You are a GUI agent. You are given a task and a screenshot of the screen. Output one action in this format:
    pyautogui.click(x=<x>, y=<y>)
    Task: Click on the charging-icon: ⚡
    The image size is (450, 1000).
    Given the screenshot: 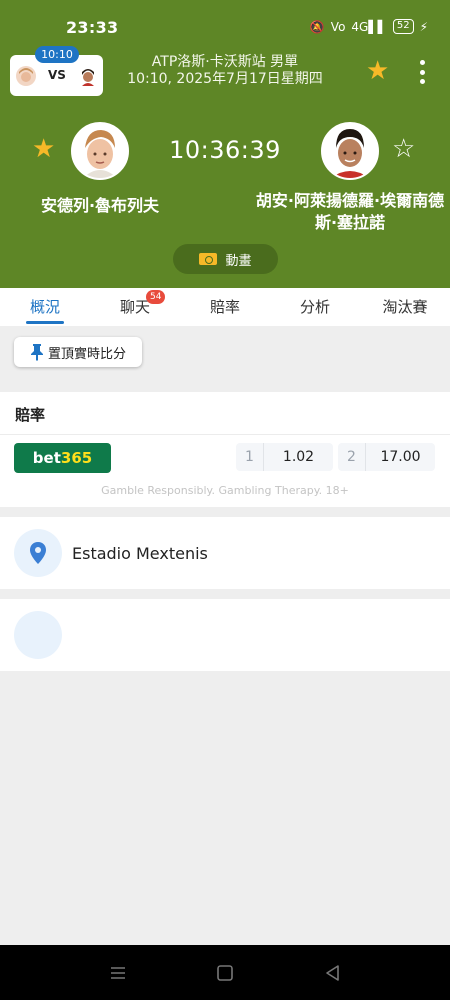 What is the action you would take?
    pyautogui.click(x=423, y=26)
    